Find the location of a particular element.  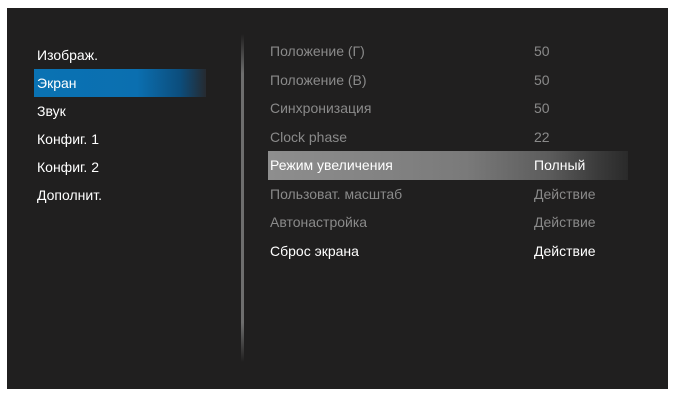

menu-item-config-1: Конфиг. 1 is located at coordinates (120, 139).